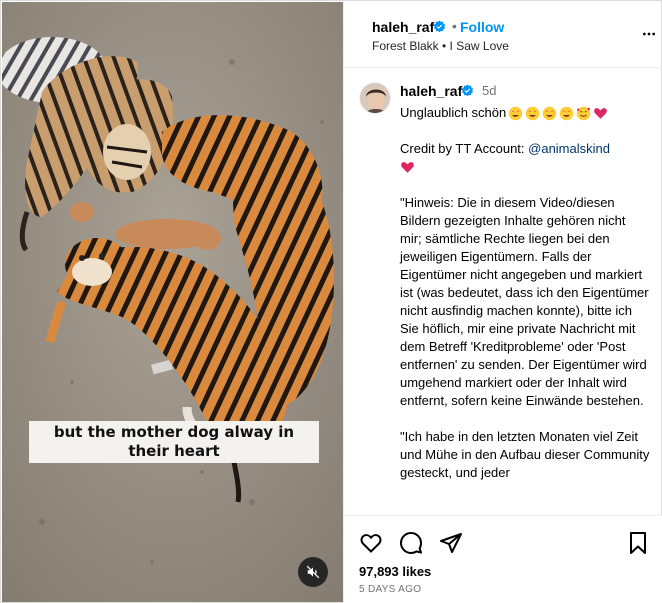  I want to click on like-heart-icon, so click(371, 543).